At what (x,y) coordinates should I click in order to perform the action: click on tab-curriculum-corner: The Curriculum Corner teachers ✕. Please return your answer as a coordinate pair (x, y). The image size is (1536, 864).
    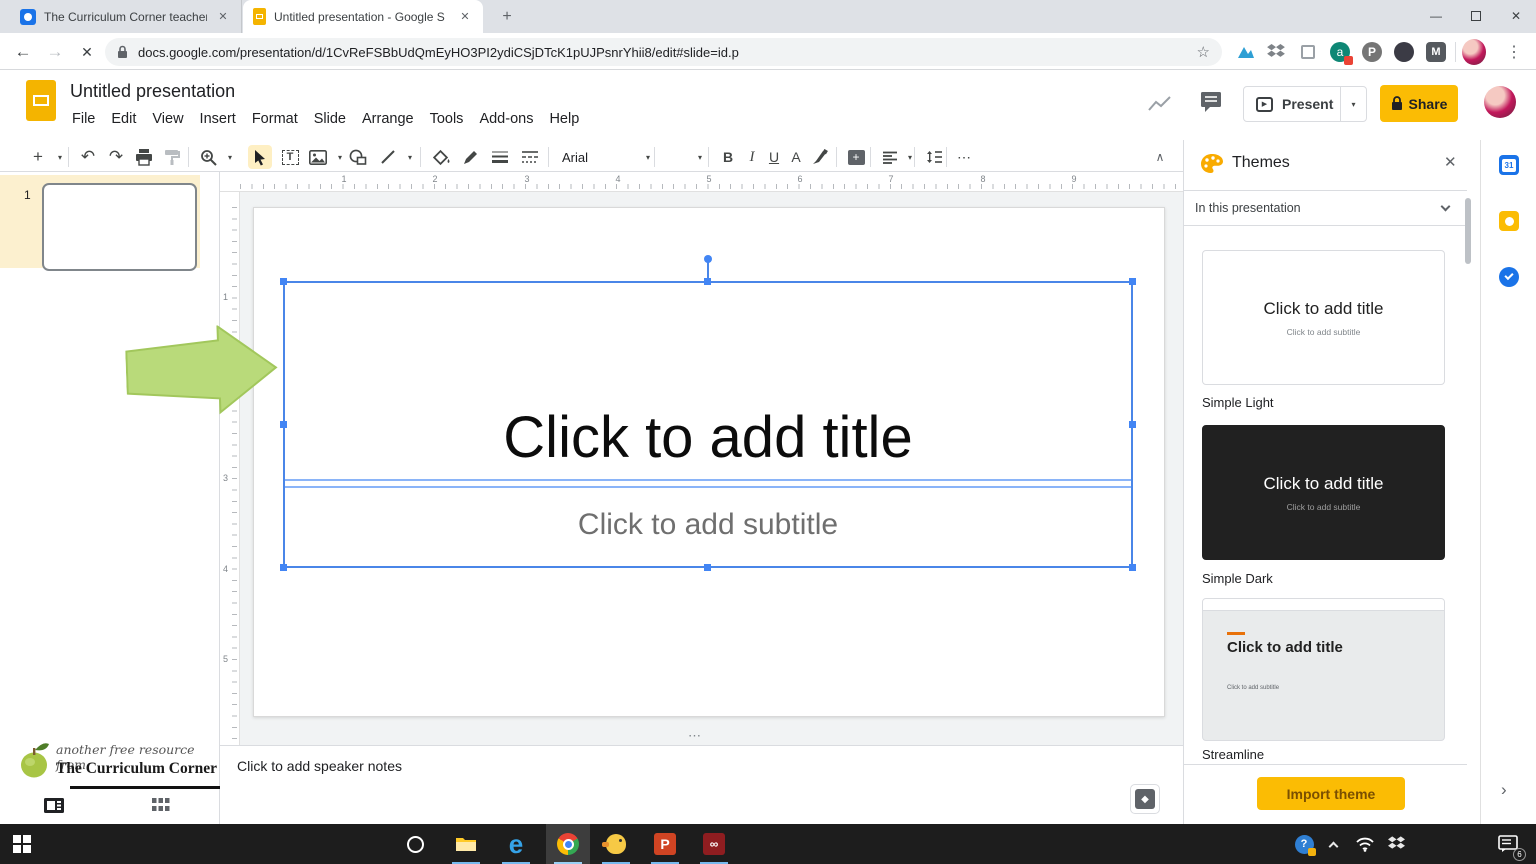
    Looking at the image, I should click on (126, 16).